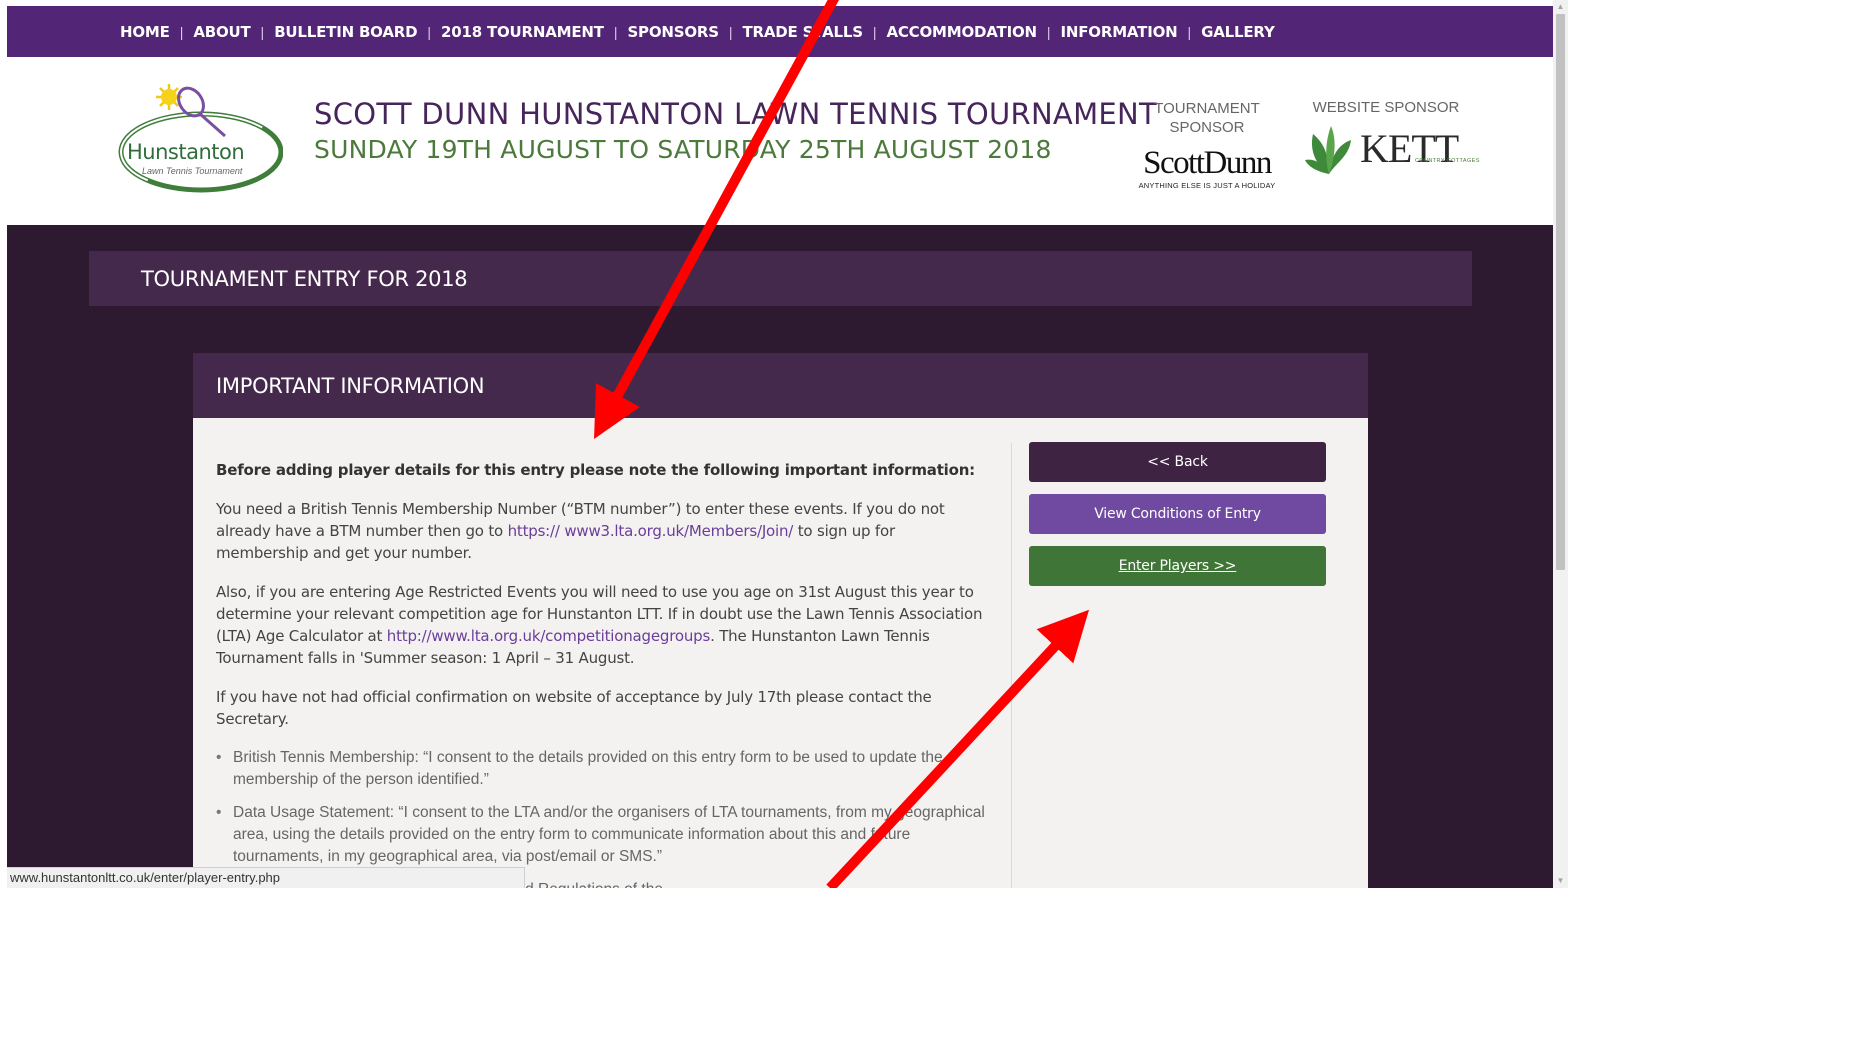  Describe the element at coordinates (304, 278) in the screenshot. I see `section-title: TOURNAMENT ENTRY FOR 2018` at that location.